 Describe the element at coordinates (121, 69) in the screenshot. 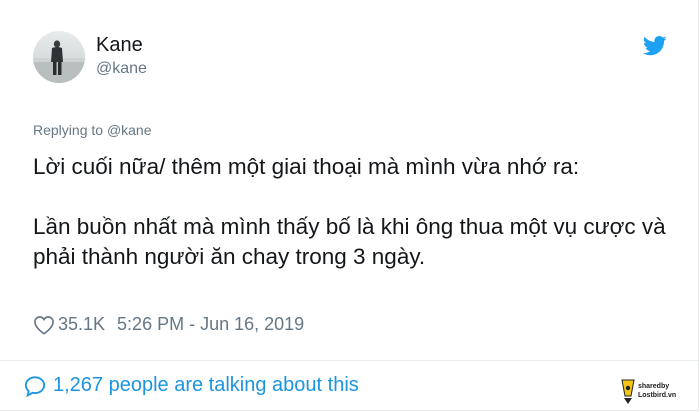

I see `user-handle: @kane` at that location.